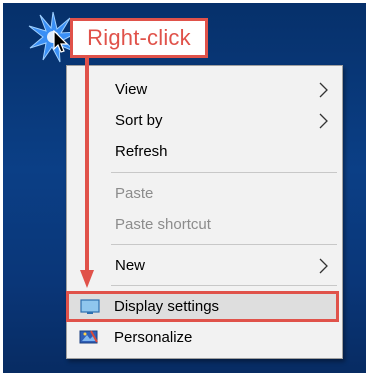 This screenshot has height=376, width=369. What do you see at coordinates (163, 224) in the screenshot?
I see `menu-item-label: Paste shortcut` at bounding box center [163, 224].